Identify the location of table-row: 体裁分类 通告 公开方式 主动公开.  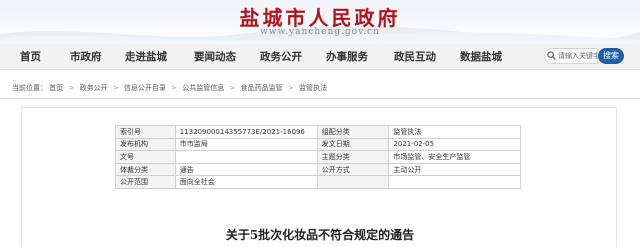
(318, 169).